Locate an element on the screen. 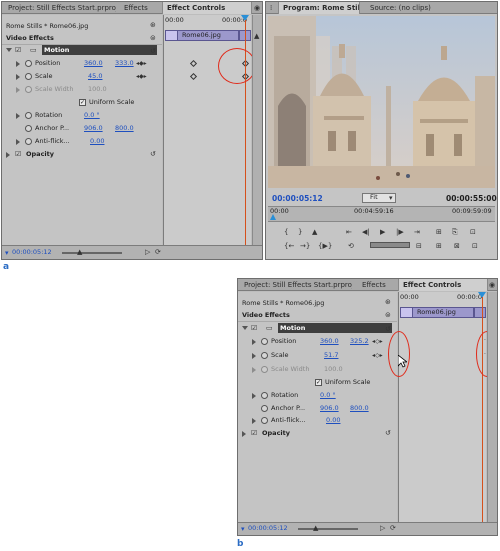  position-keyframe-nav: ◂◆▸ is located at coordinates (141, 63).